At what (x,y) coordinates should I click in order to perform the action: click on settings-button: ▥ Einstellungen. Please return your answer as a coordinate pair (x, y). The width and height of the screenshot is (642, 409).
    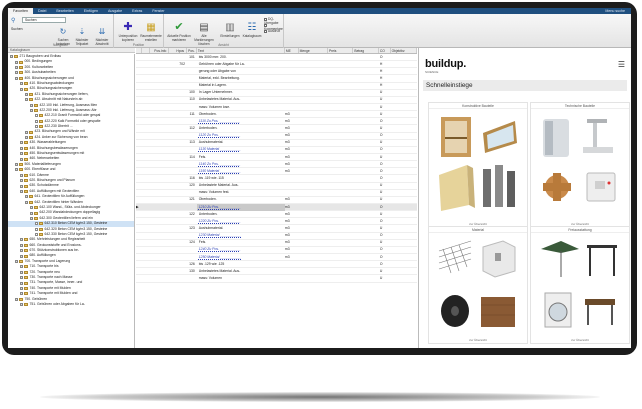
    Looking at the image, I should click on (230, 33).